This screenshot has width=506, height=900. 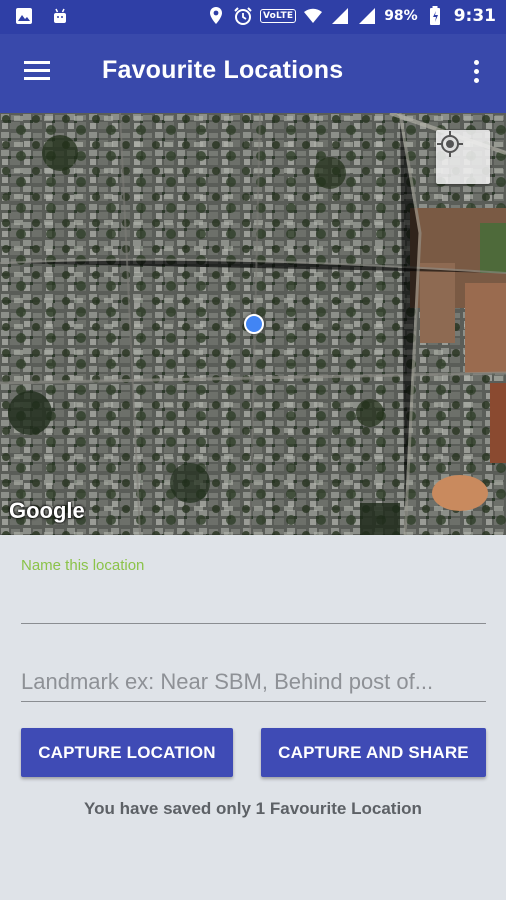 I want to click on my-location-button, so click(x=463, y=157).